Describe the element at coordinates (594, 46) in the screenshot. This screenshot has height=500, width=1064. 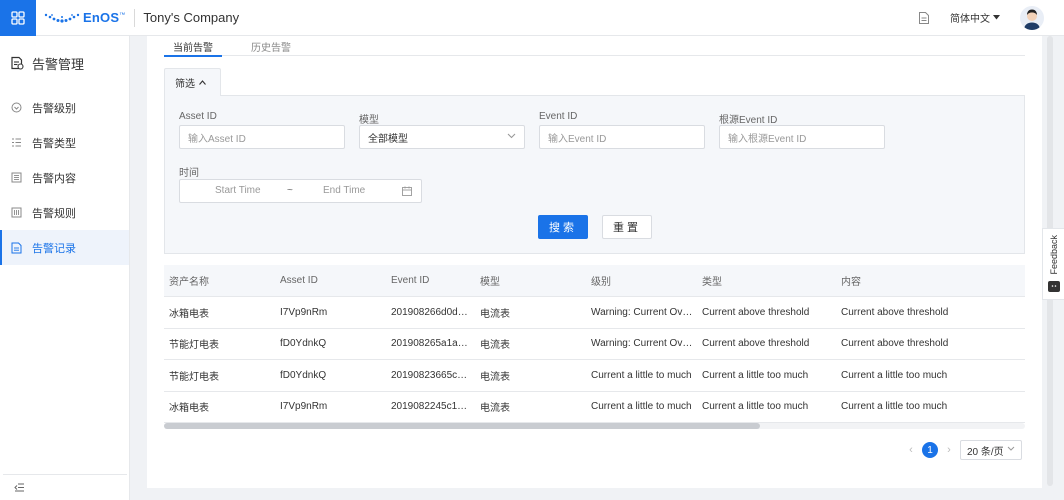
I see `alarm-tabs: 当前告警 历史告警` at that location.